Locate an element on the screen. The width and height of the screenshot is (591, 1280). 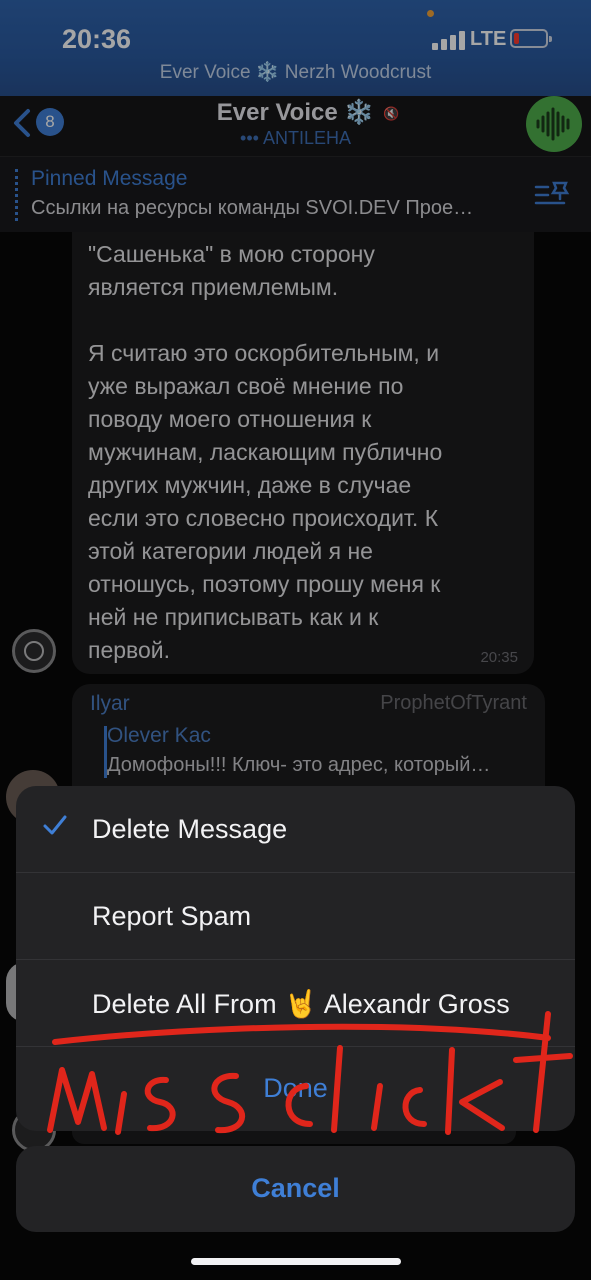
done-button: Done is located at coordinates (295, 1089).